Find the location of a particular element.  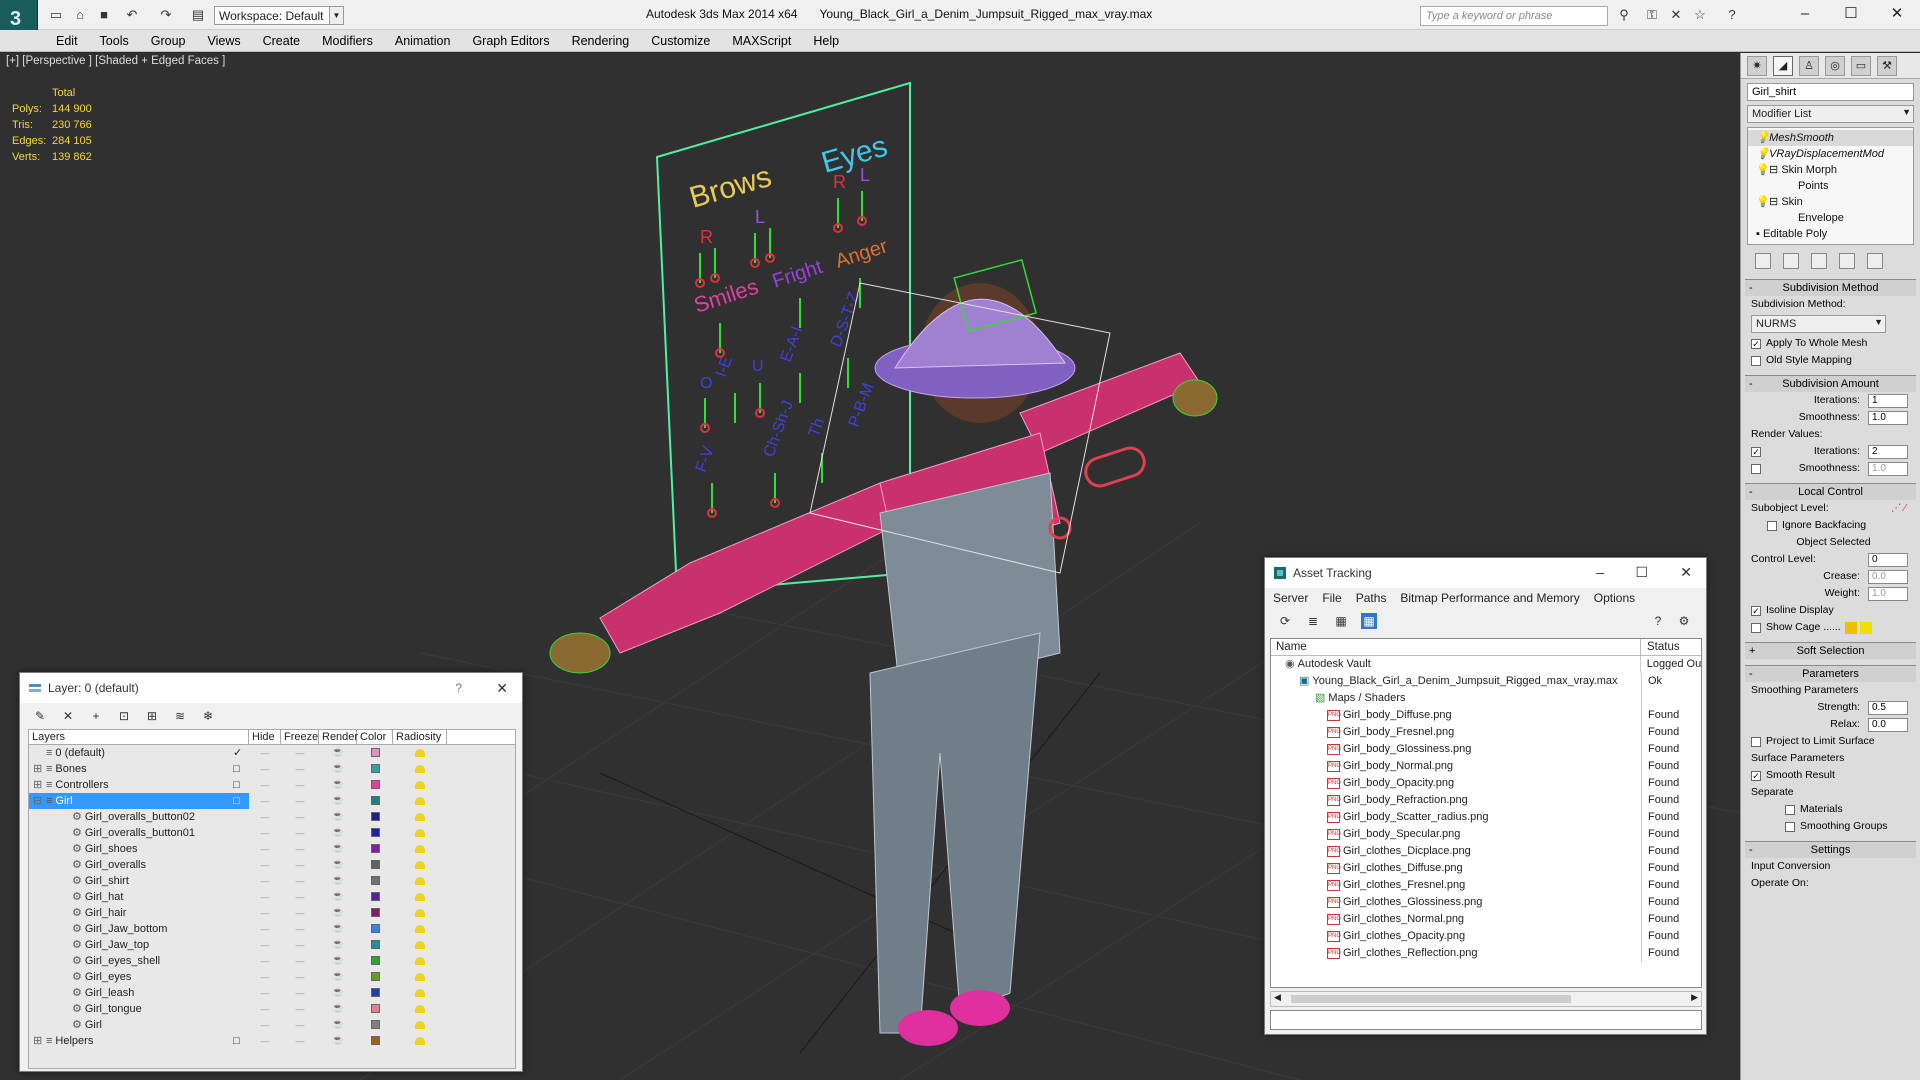

stack-item-envelope: Envelope is located at coordinates (1830, 218).